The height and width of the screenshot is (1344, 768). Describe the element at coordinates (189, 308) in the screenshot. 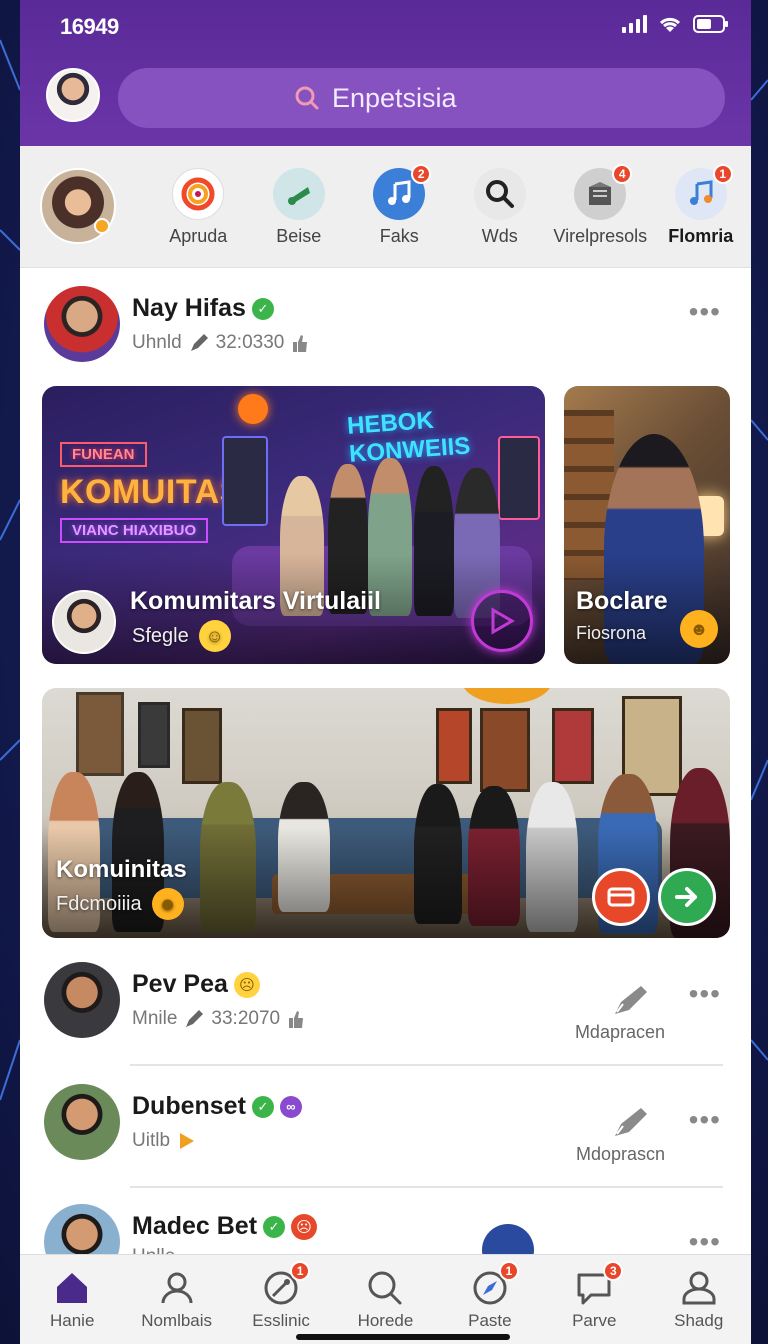

I see `author-name-text: Nay Hifas` at that location.